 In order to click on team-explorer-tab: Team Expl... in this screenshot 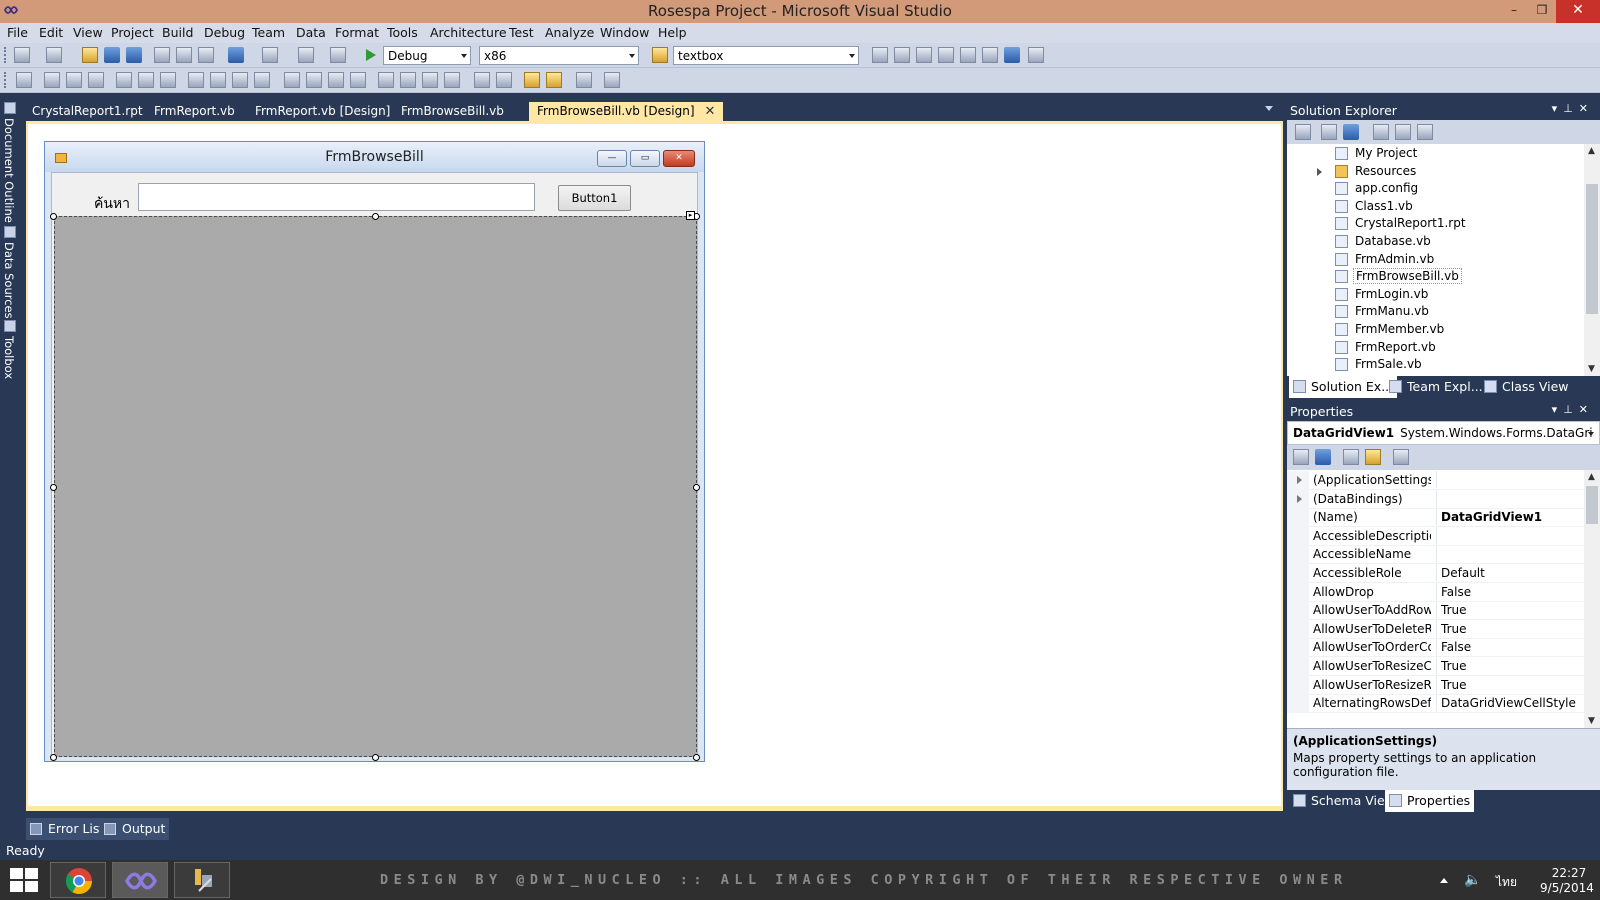, I will do `click(1436, 387)`.